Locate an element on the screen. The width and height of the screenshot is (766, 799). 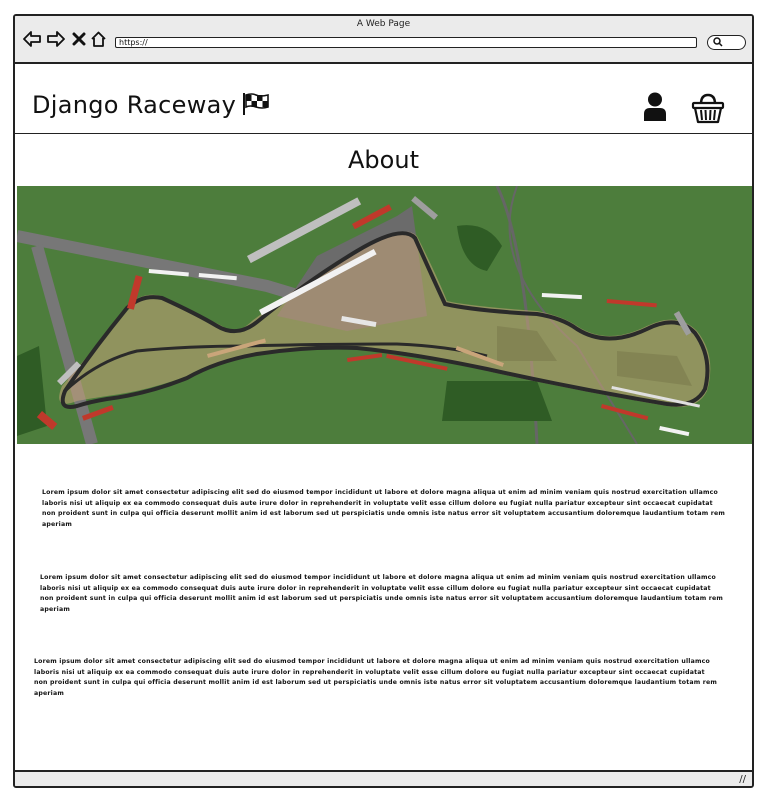
back-arrow-icon is located at coordinates (32, 39).